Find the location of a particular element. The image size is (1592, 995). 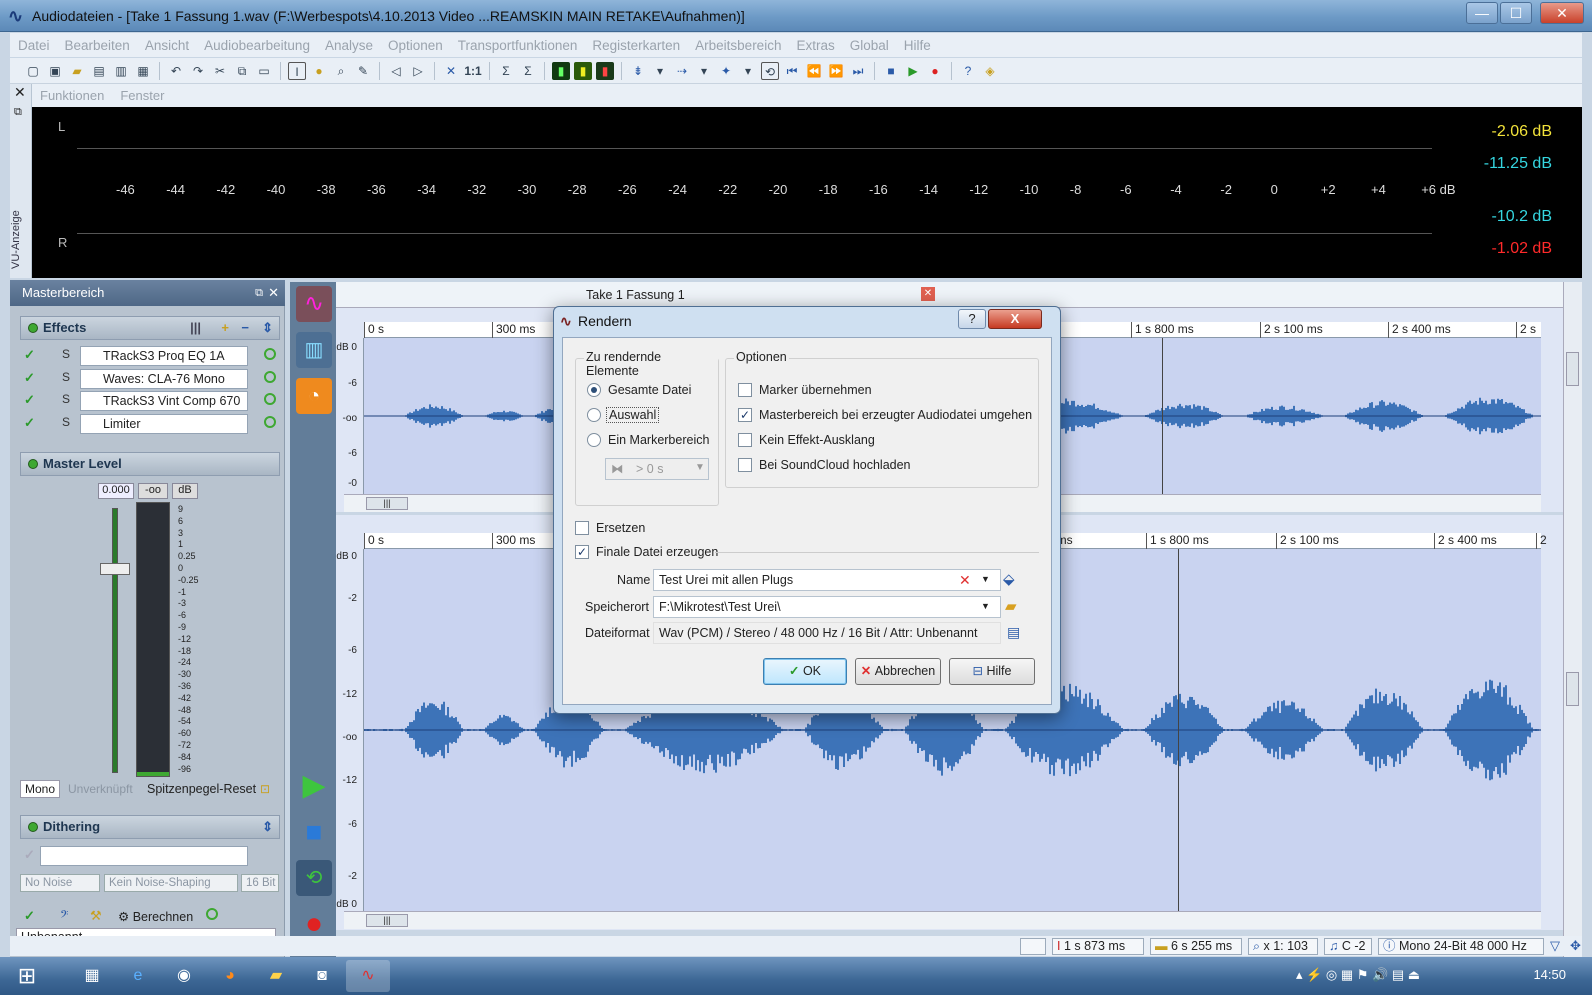

effect-name: TRackS3 Vint Comp 670 is located at coordinates (164, 401).